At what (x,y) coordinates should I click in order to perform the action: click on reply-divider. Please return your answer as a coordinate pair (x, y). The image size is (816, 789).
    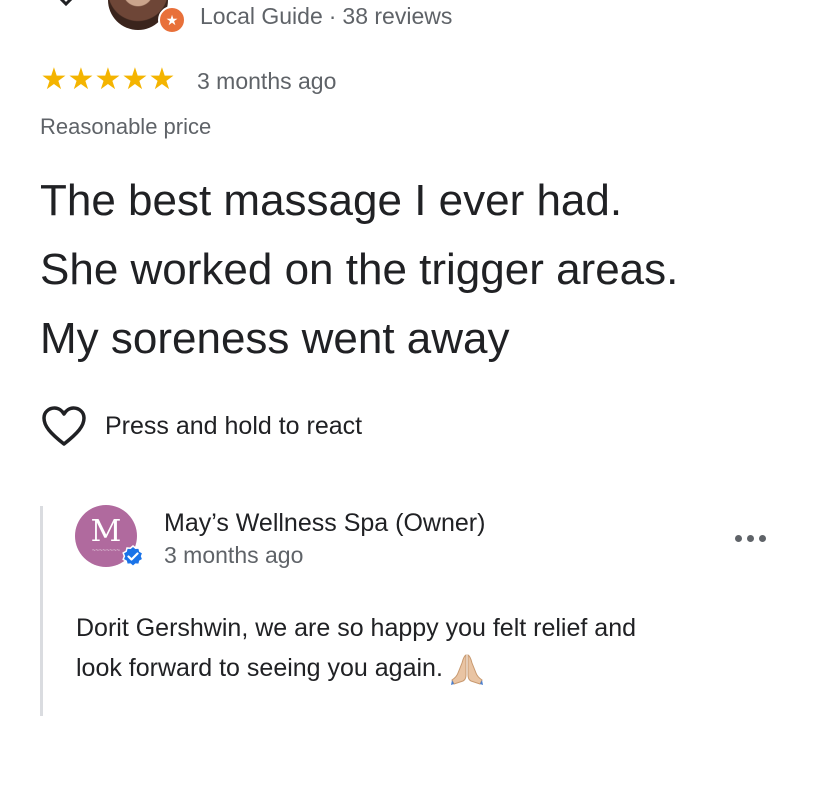
    Looking at the image, I should click on (41, 611).